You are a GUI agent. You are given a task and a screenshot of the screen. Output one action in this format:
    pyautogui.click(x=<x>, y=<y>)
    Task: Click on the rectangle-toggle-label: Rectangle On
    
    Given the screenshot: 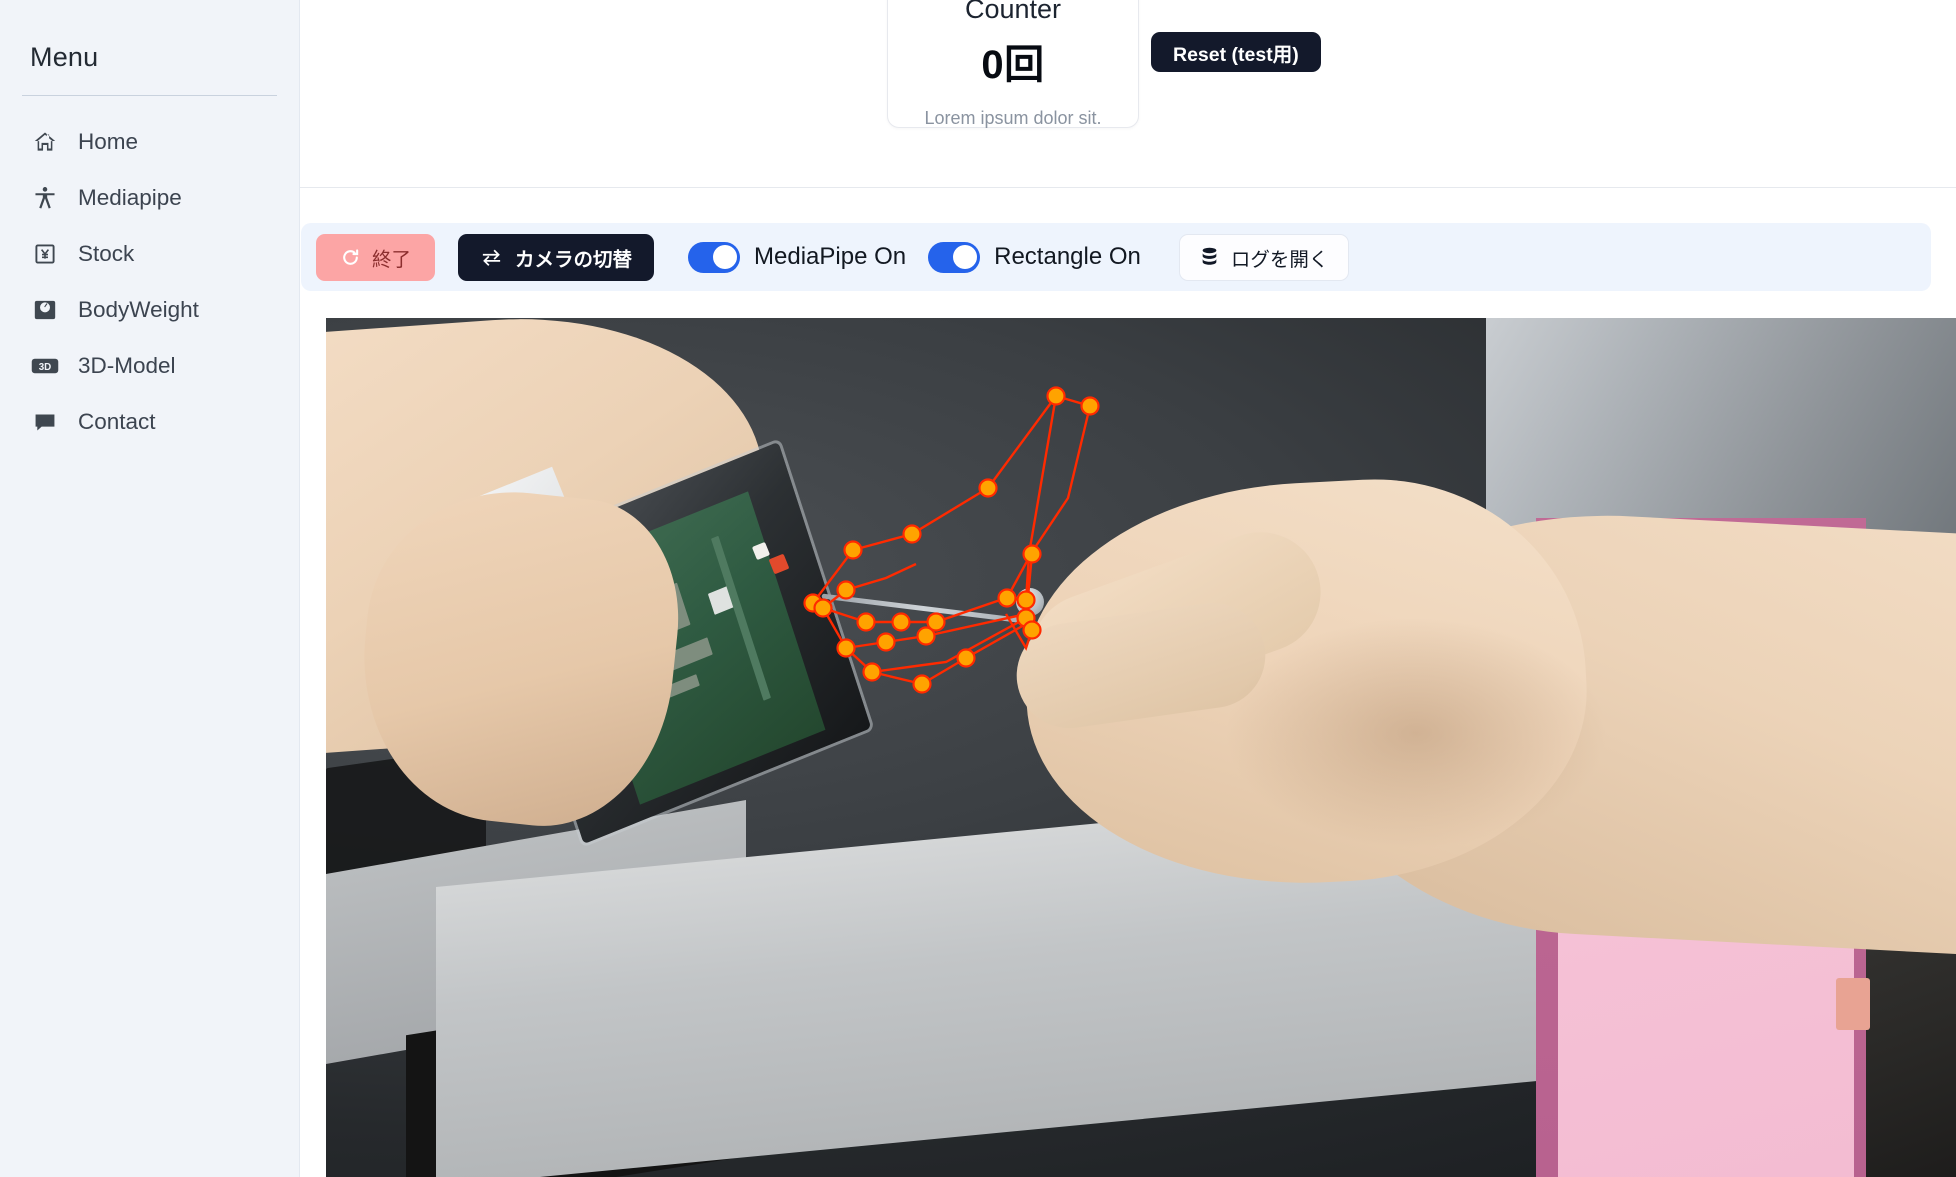 What is the action you would take?
    pyautogui.click(x=1067, y=256)
    